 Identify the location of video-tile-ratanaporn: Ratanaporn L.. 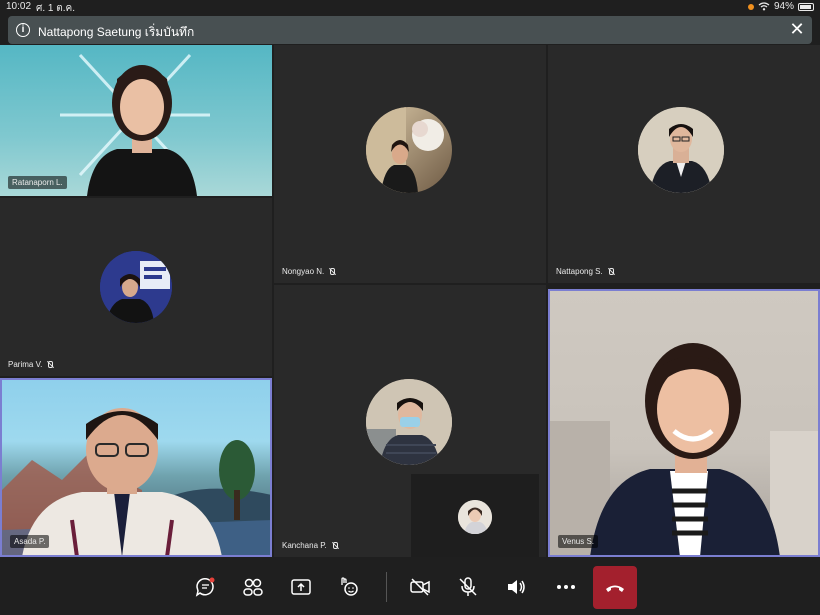
(136, 120).